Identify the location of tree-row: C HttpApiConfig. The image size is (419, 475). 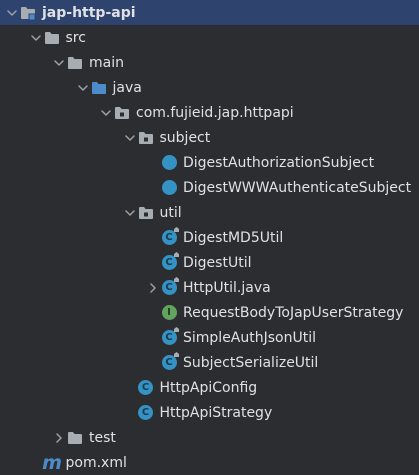
(209, 387).